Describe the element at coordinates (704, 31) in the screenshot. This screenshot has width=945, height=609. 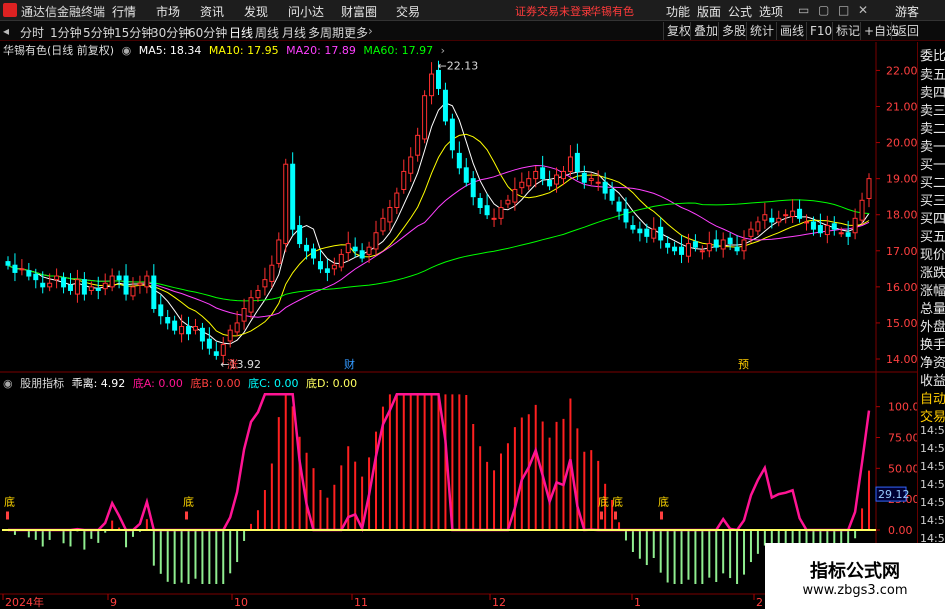
I see `overlay-button: 叠加` at that location.